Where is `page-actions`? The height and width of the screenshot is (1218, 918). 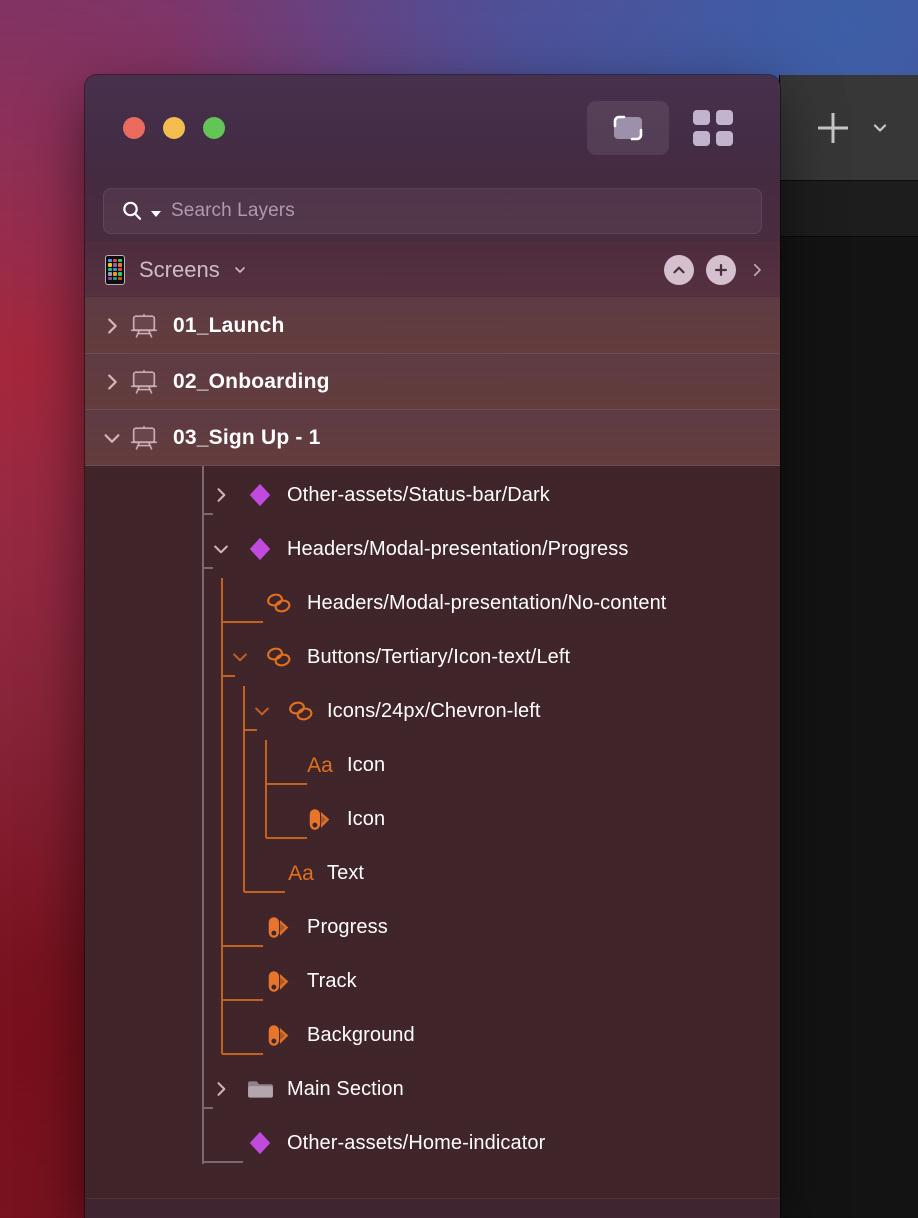 page-actions is located at coordinates (715, 269).